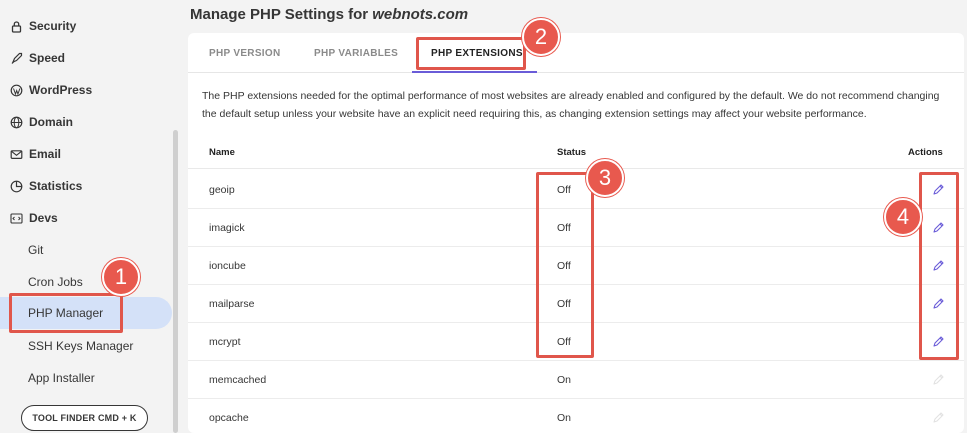  Describe the element at coordinates (55, 282) in the screenshot. I see `sidebar-subitem-label: Cron Jobs` at that location.